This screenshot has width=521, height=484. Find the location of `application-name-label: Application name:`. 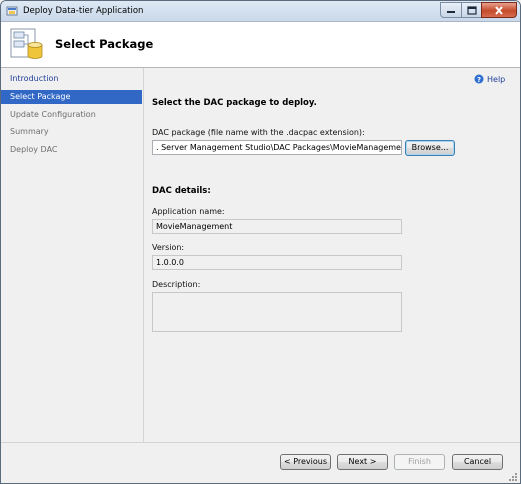

application-name-label: Application name: is located at coordinates (188, 211).